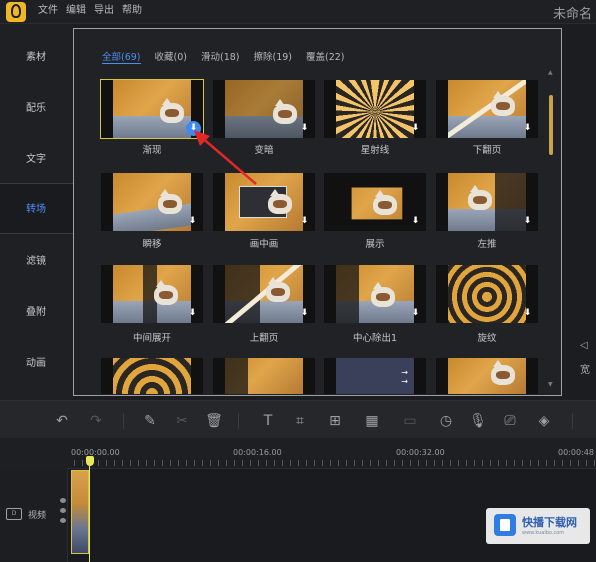  I want to click on scroll-up-arrow-icon: ▲, so click(550, 72).